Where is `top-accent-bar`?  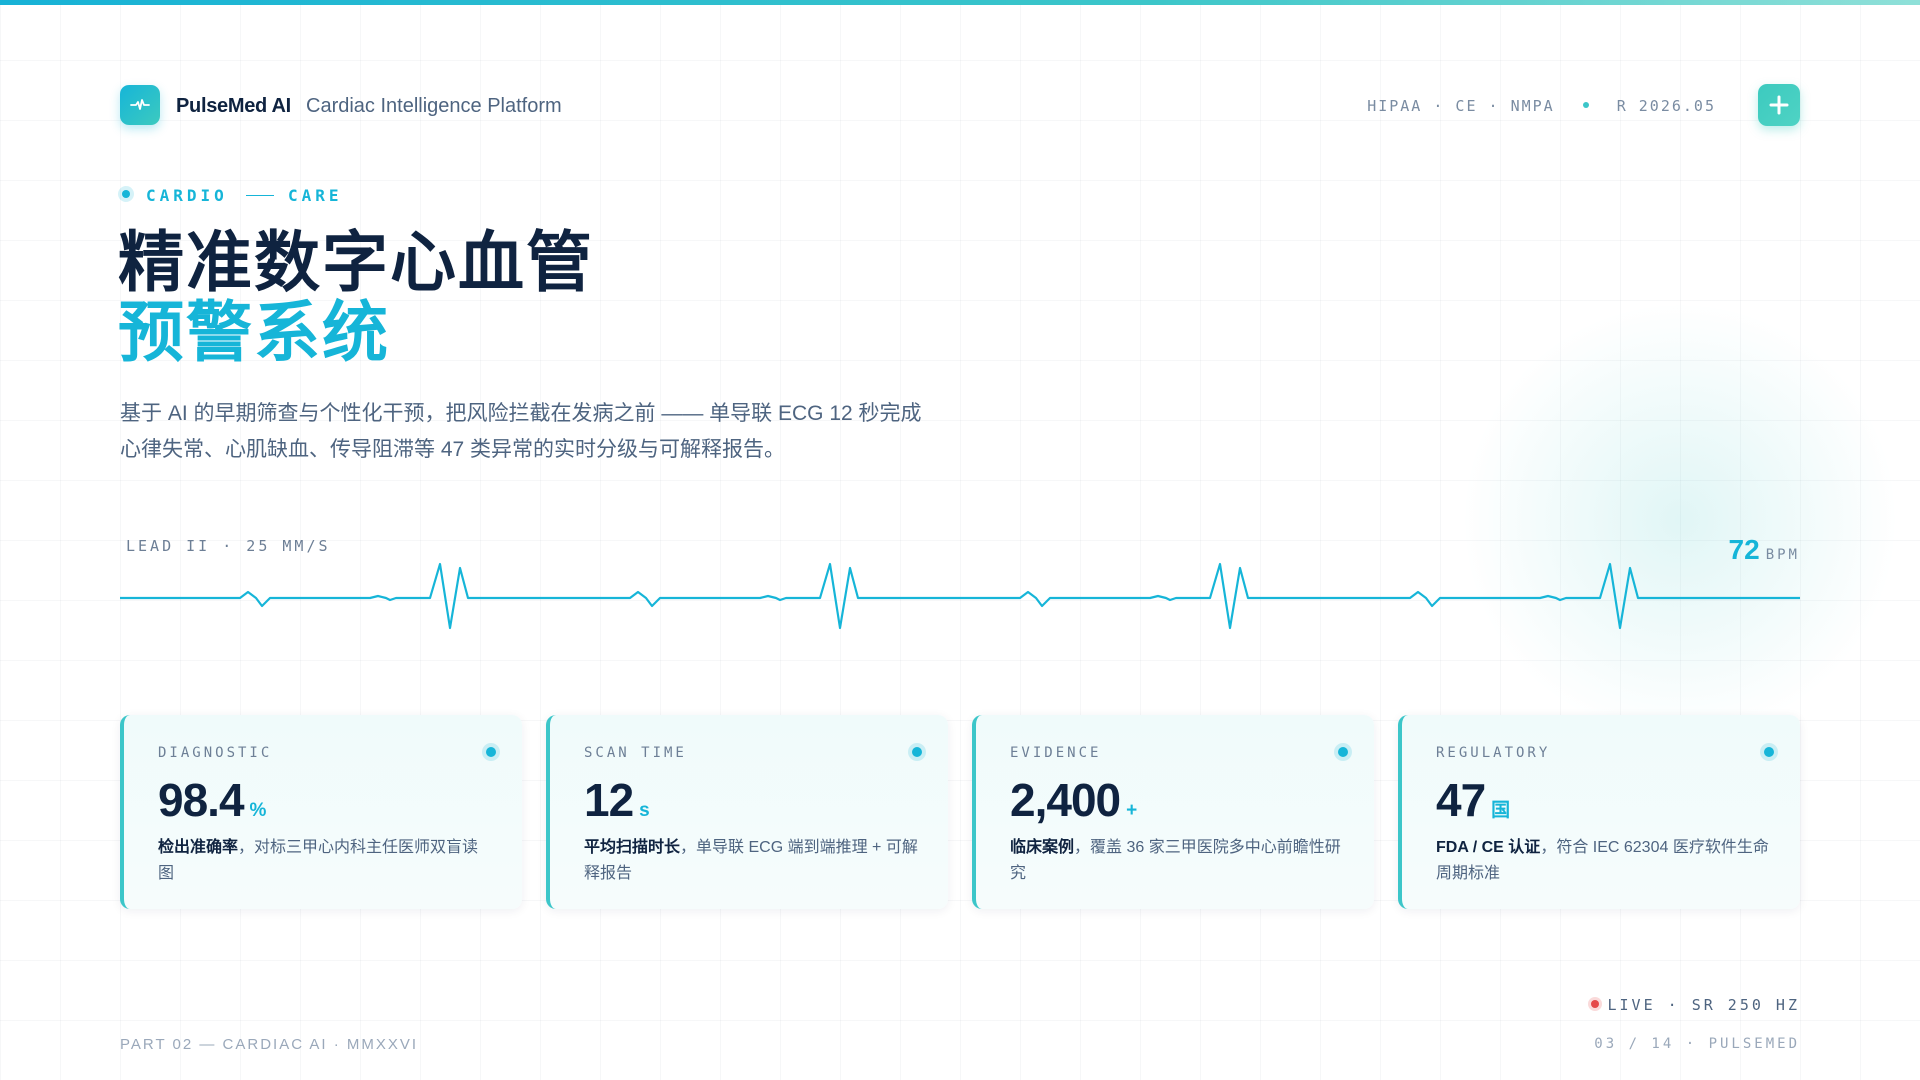
top-accent-bar is located at coordinates (960, 2).